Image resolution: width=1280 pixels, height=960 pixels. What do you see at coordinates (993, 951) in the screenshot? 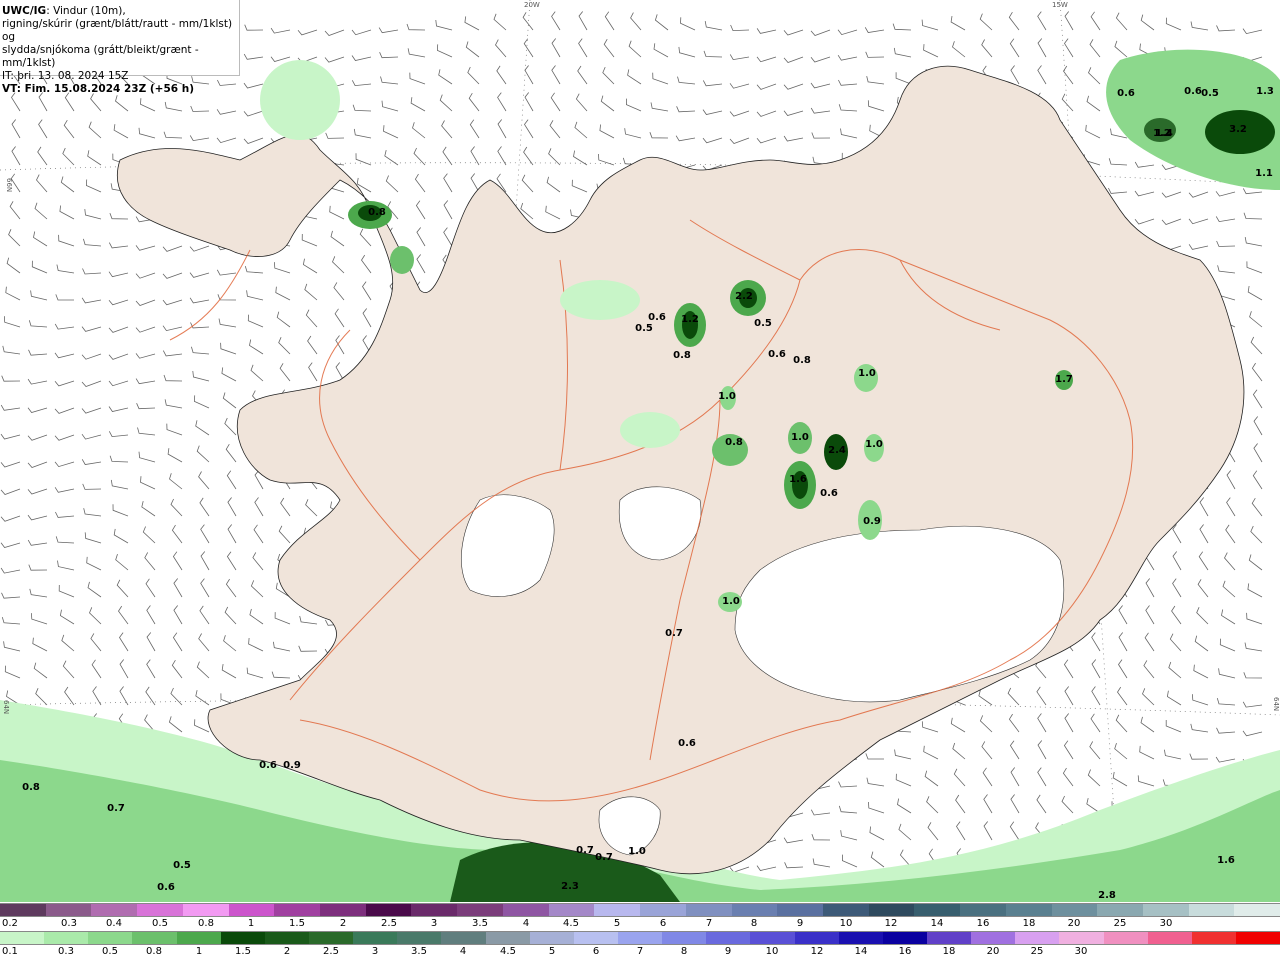
I see `rain-legend-label: 20` at bounding box center [993, 951].